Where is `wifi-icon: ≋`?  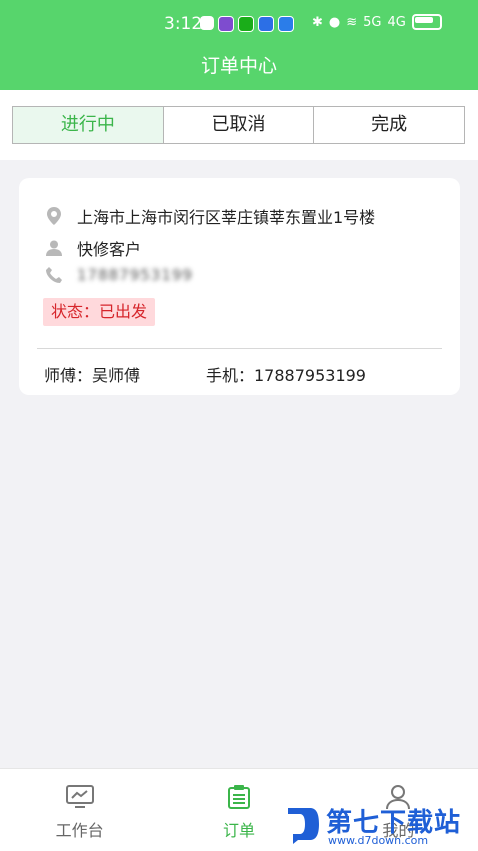 wifi-icon: ≋ is located at coordinates (352, 22).